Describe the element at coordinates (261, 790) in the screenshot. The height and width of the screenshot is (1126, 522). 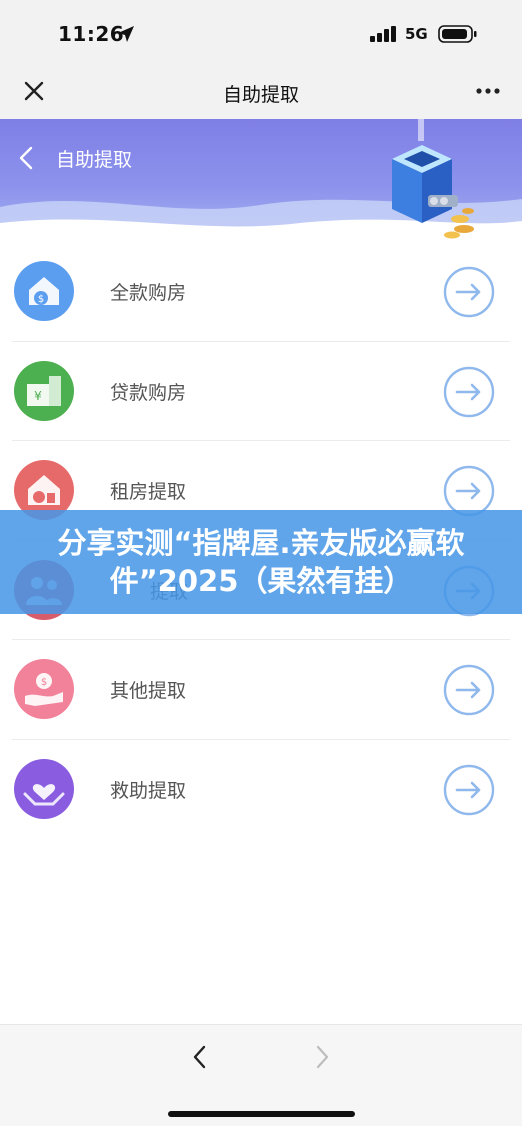
I see `list-item: 救助提取` at that location.